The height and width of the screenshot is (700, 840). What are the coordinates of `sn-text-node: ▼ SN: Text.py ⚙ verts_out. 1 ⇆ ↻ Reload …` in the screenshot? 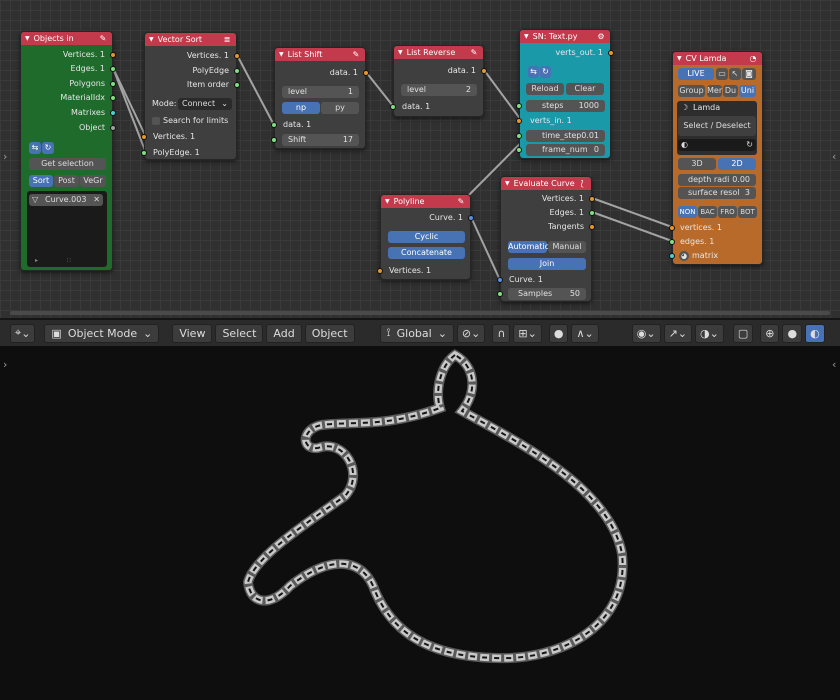 It's located at (565, 94).